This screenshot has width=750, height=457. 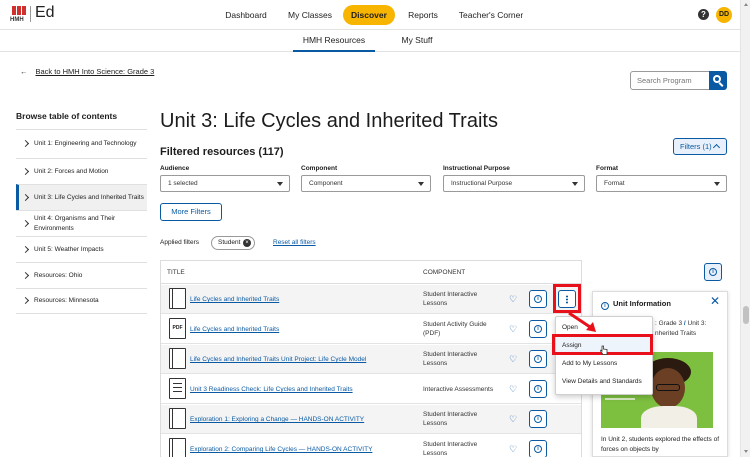 What do you see at coordinates (329, 121) in the screenshot?
I see `page-title: Unit 3: Life Cycles and Inherited Traits` at bounding box center [329, 121].